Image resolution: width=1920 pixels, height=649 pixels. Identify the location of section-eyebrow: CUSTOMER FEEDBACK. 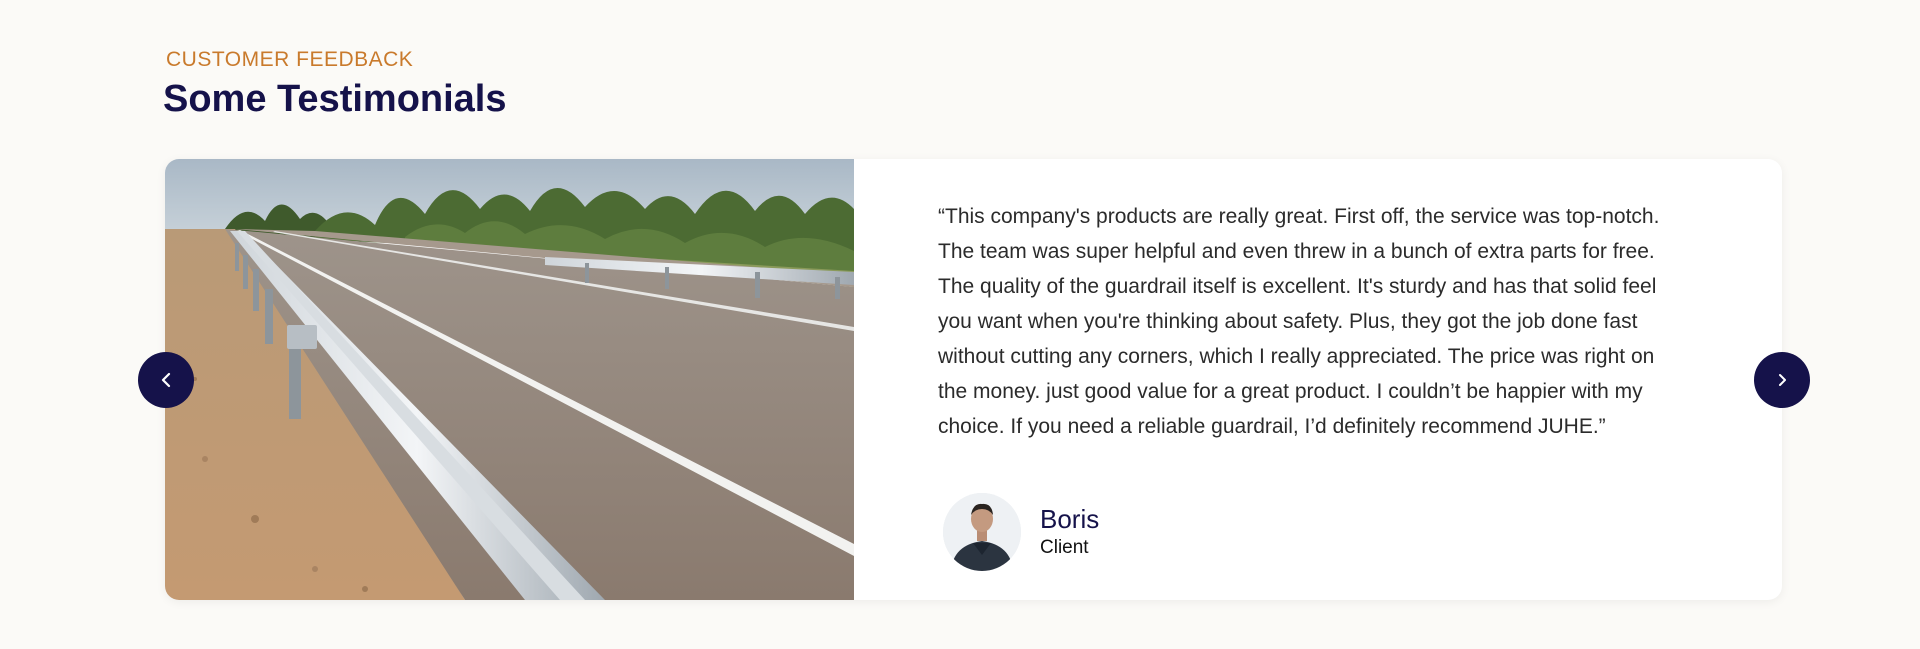
(290, 59).